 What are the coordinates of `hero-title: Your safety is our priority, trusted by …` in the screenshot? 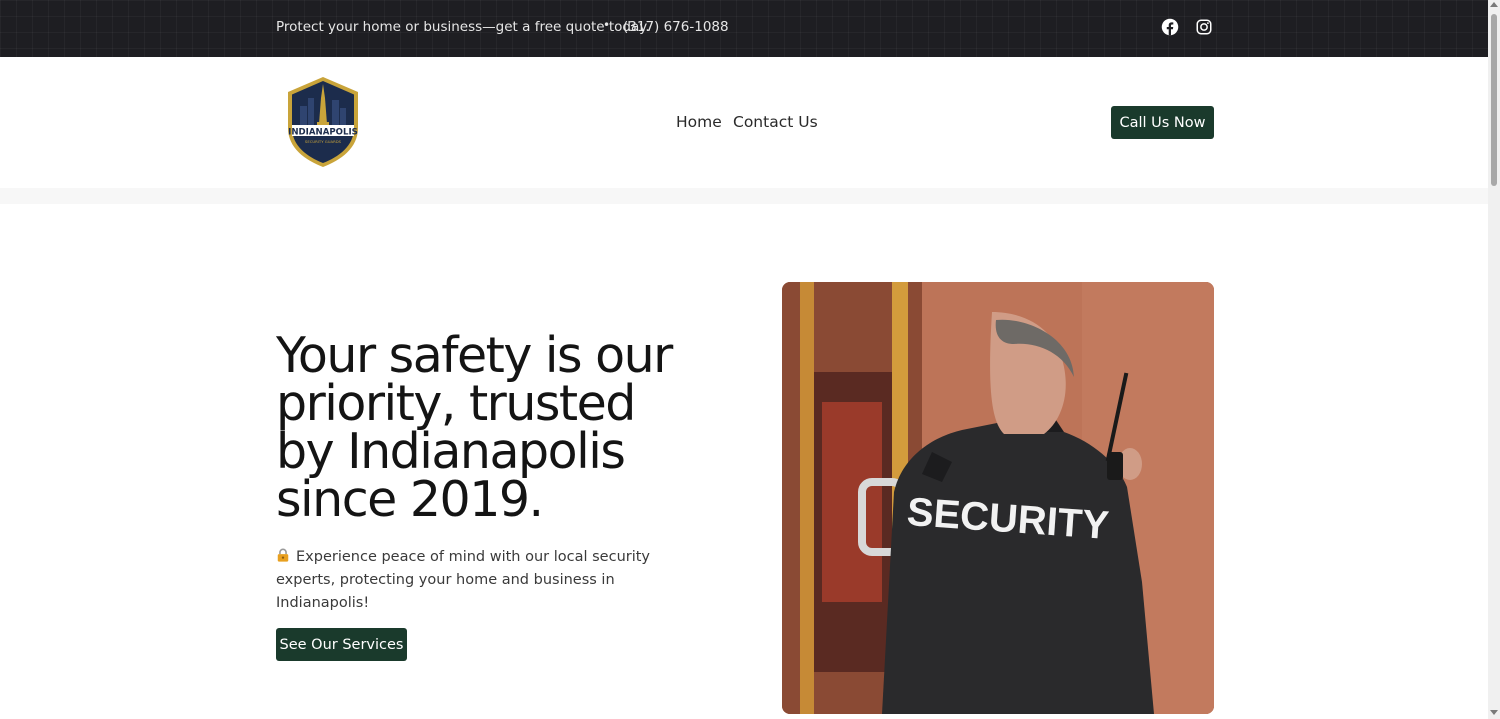 It's located at (474, 427).